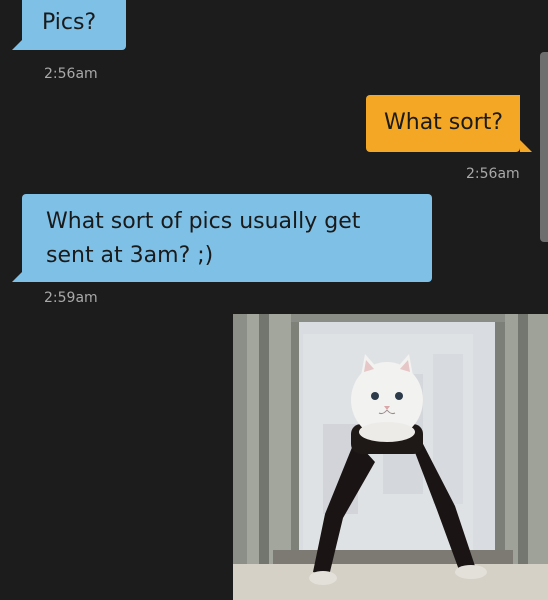  I want to click on message-timestamp: 2:59am, so click(71, 298).